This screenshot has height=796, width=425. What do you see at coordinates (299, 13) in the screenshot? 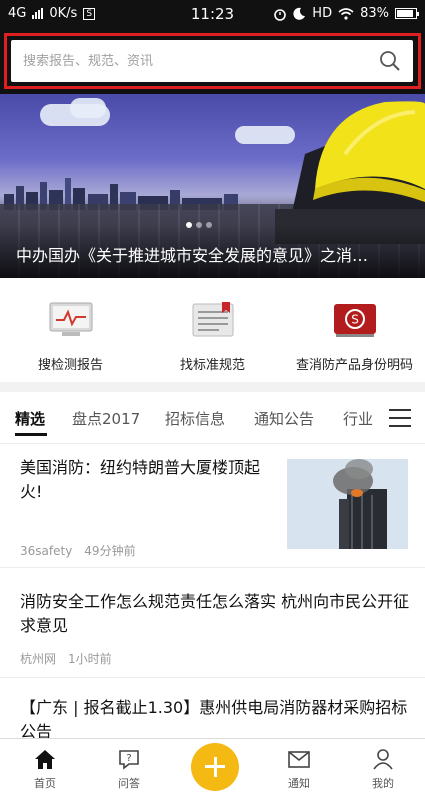
I see `moon-icon` at bounding box center [299, 13].